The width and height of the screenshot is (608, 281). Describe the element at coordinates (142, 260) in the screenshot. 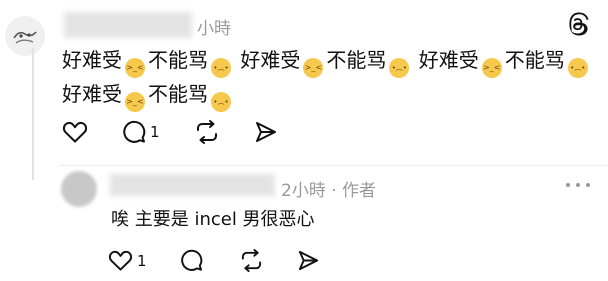

I see `like-count: 1` at that location.